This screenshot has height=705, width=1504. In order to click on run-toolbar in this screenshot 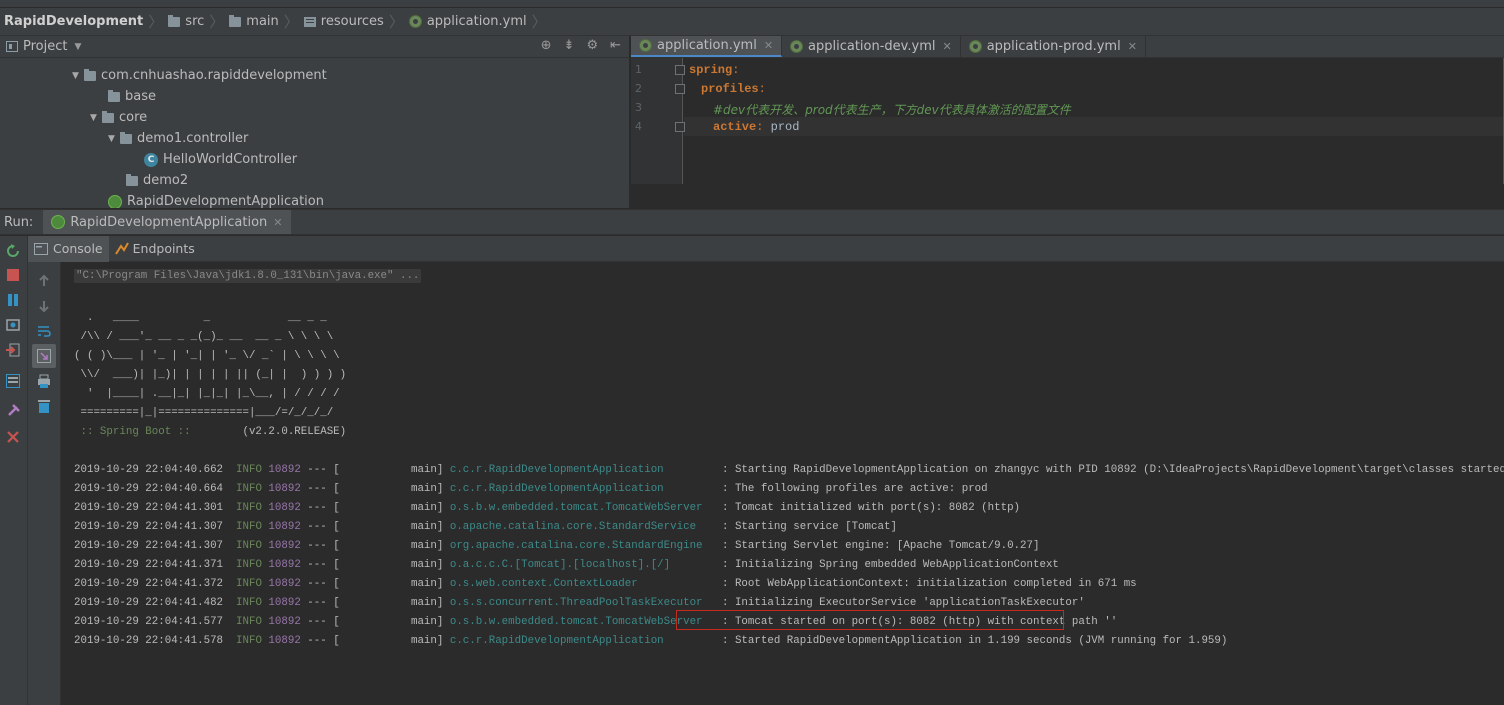, I will do `click(14, 470)`.